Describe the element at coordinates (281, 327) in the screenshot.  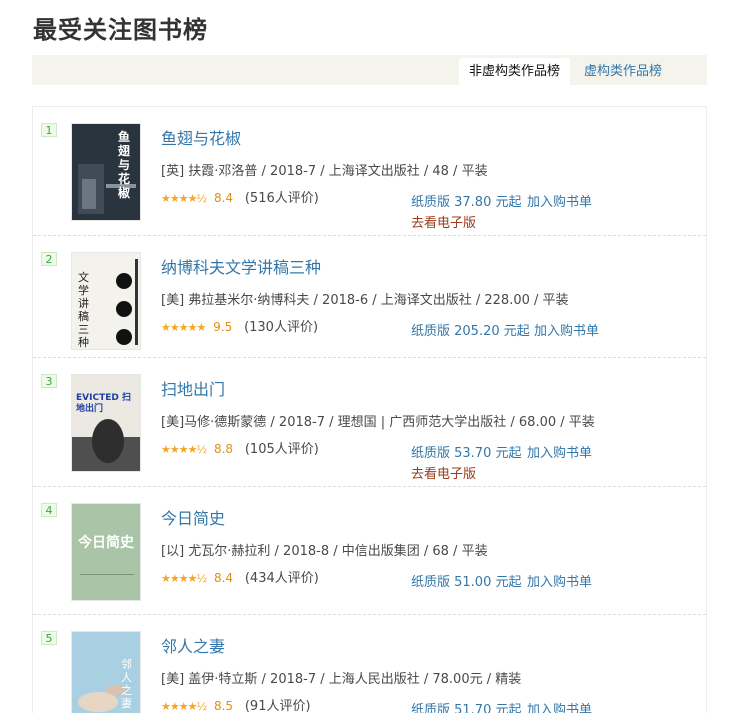
I see `rating-votes: (130人评价)` at that location.